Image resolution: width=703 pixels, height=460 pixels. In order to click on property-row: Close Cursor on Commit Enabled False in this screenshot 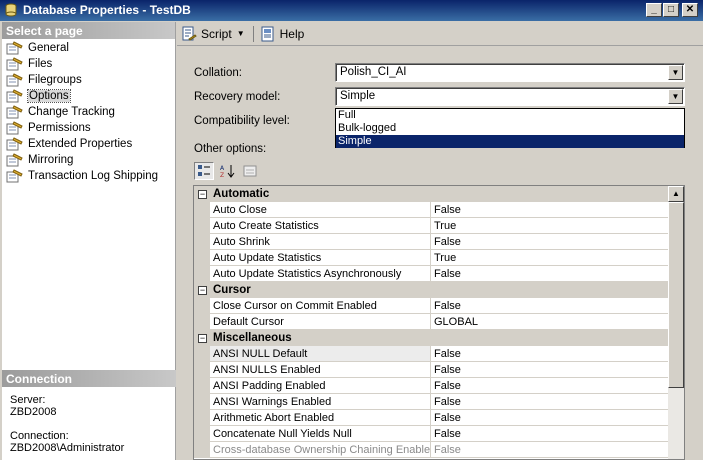, I will do `click(432, 306)`.